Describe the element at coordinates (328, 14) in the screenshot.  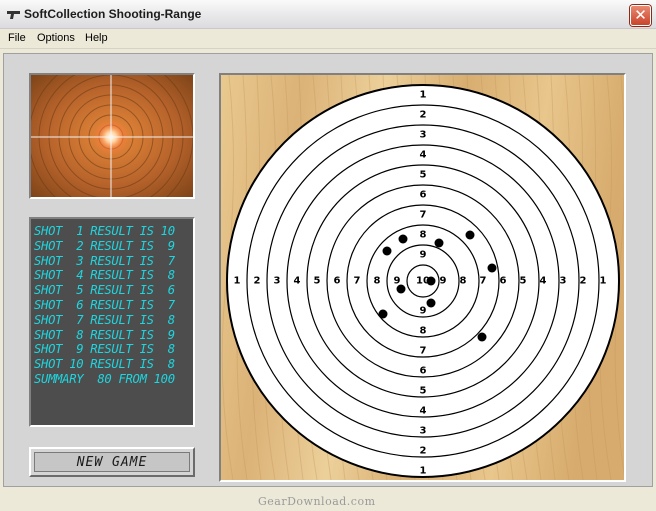
I see `title-bar: SoftCollection Shooting-Range ✕` at that location.